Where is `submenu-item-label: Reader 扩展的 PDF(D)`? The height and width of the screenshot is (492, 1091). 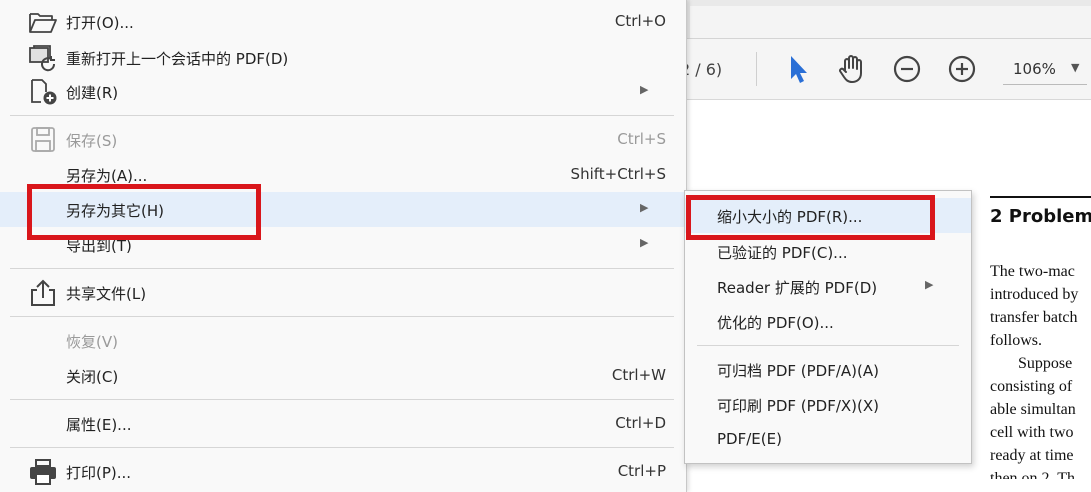 submenu-item-label: Reader 扩展的 PDF(D) is located at coordinates (797, 288).